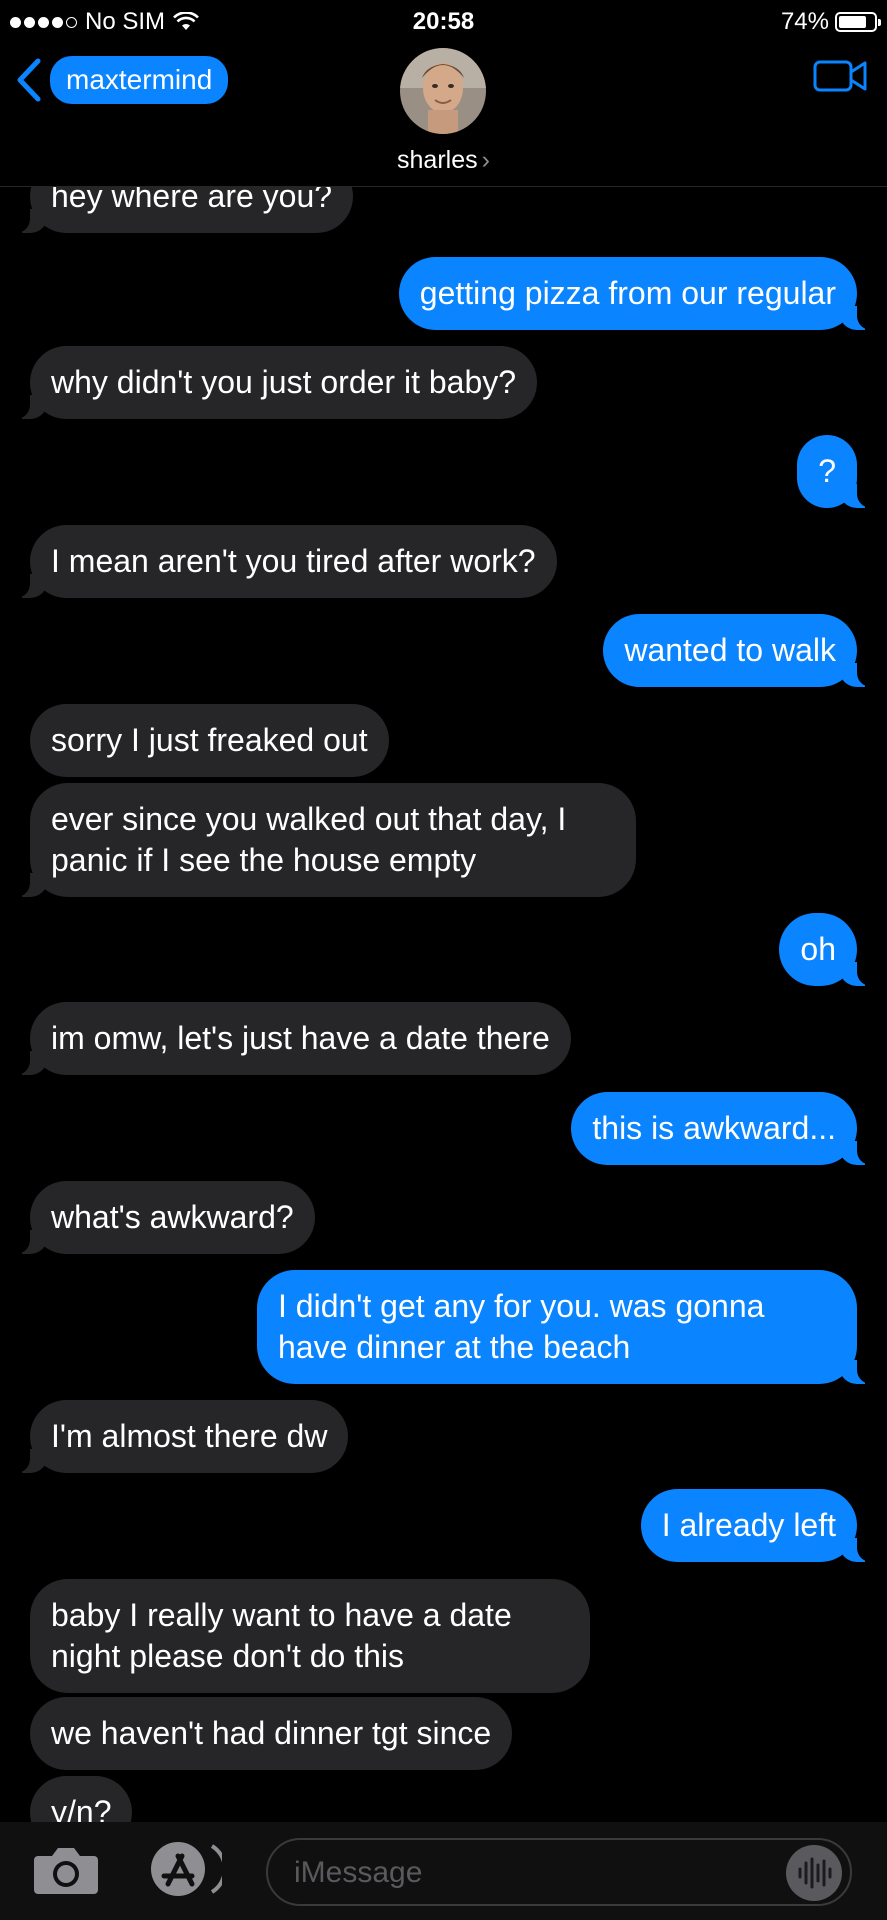  I want to click on avatar, so click(443, 91).